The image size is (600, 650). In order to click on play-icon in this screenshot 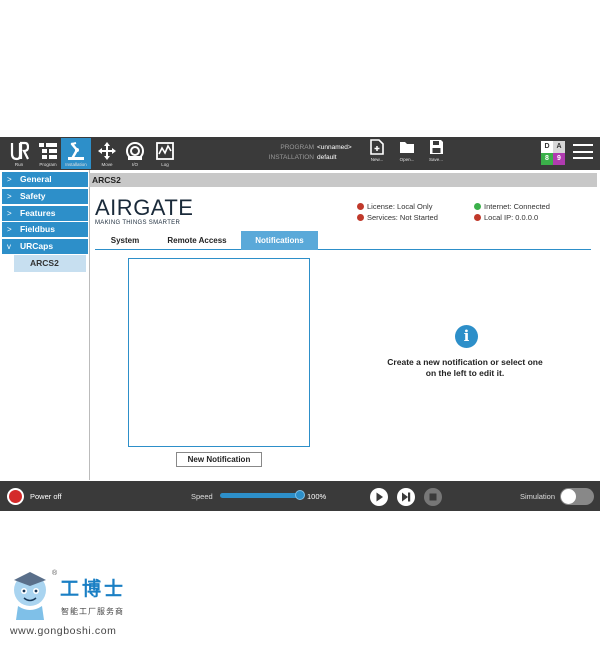, I will do `click(379, 497)`.